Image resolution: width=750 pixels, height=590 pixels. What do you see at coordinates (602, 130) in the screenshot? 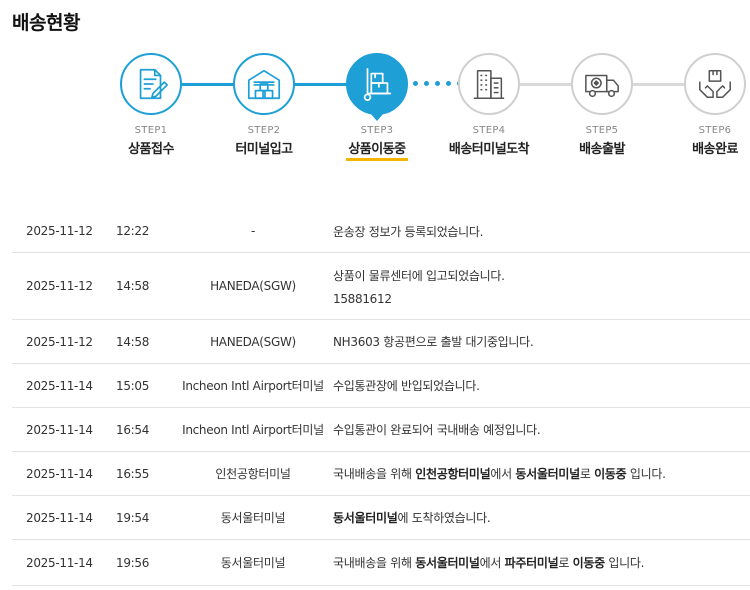
I see `step5-number: STEP5` at bounding box center [602, 130].